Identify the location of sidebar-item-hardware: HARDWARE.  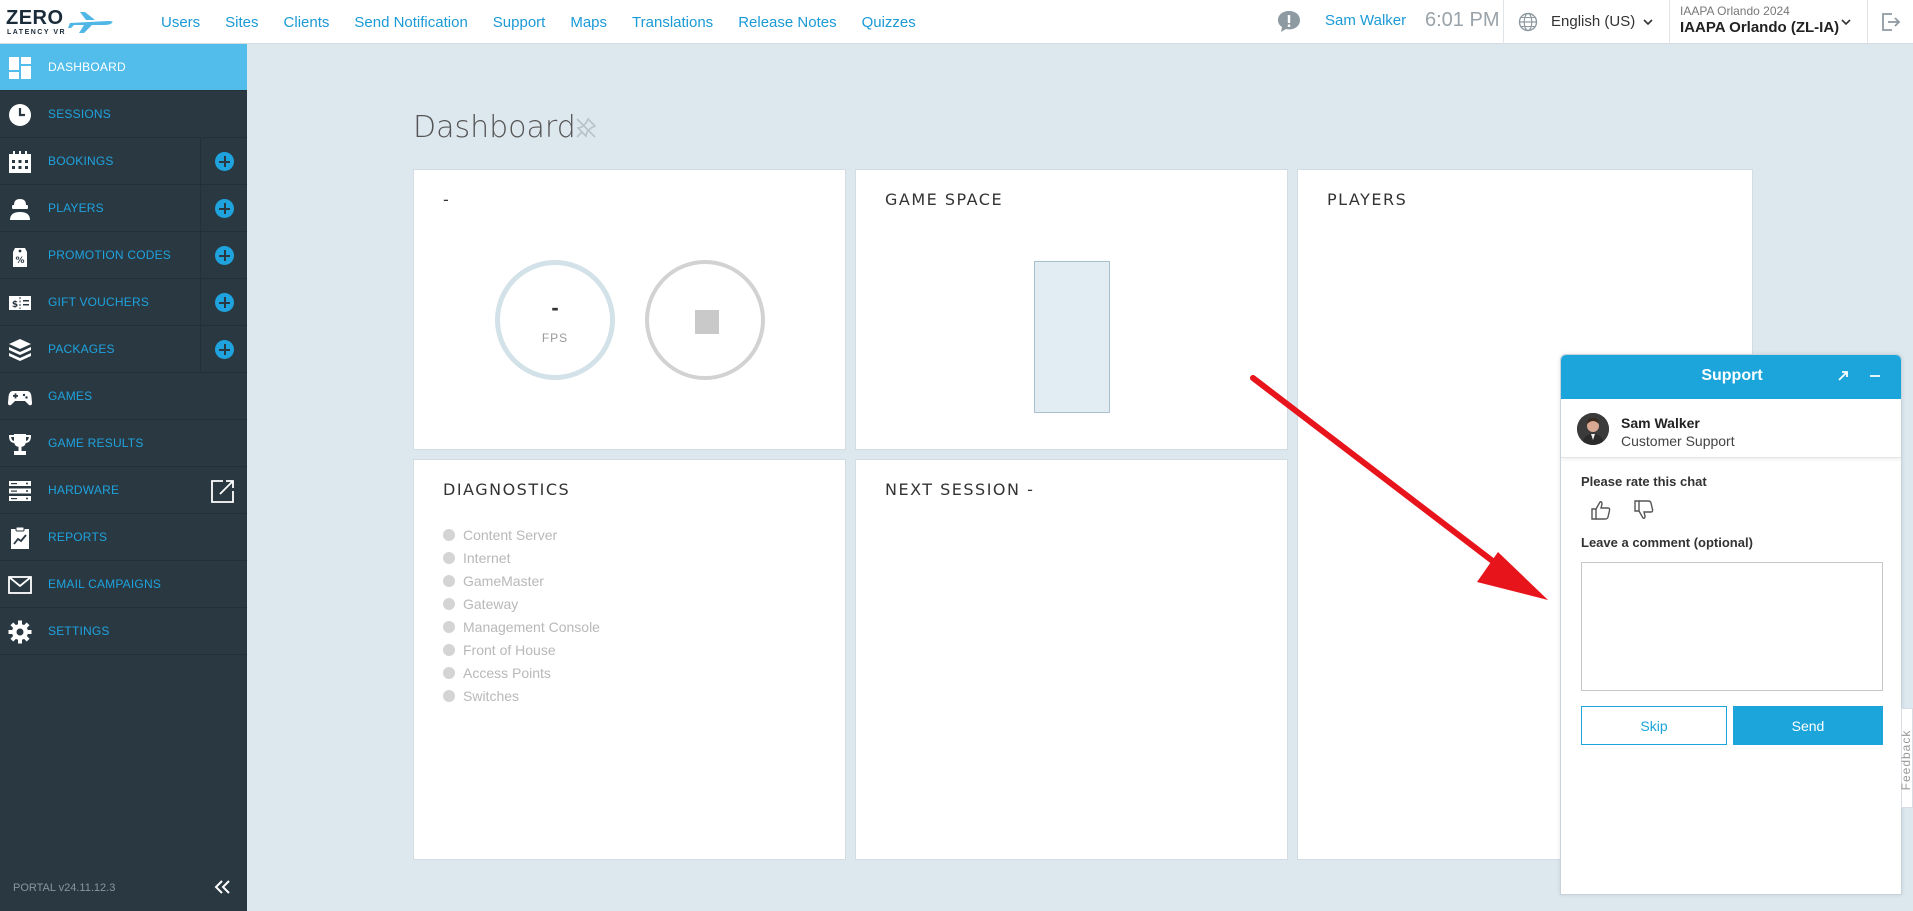
(123, 490).